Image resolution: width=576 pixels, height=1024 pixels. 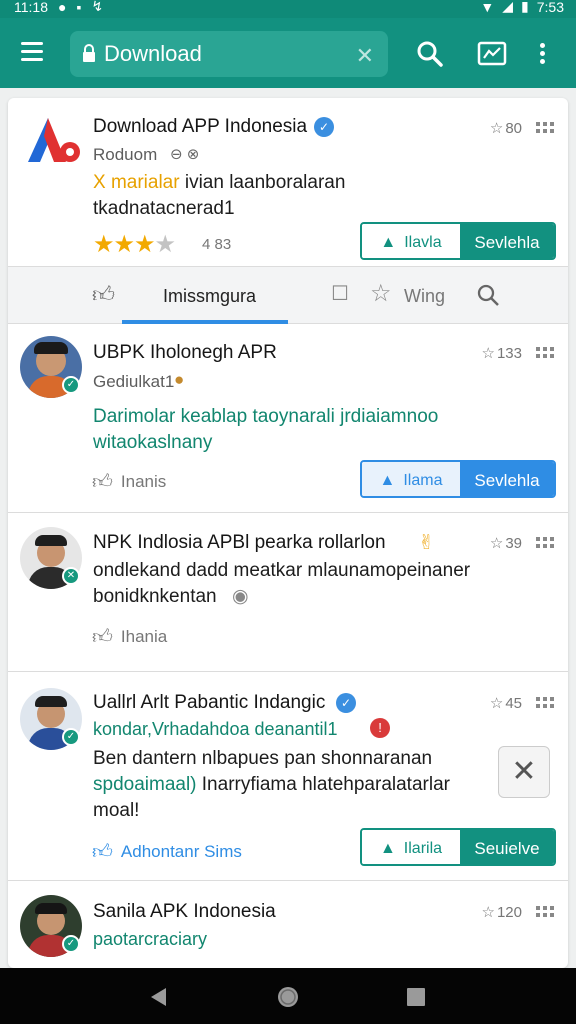 I want to click on install-button: ▲ Ilama, so click(x=411, y=479).